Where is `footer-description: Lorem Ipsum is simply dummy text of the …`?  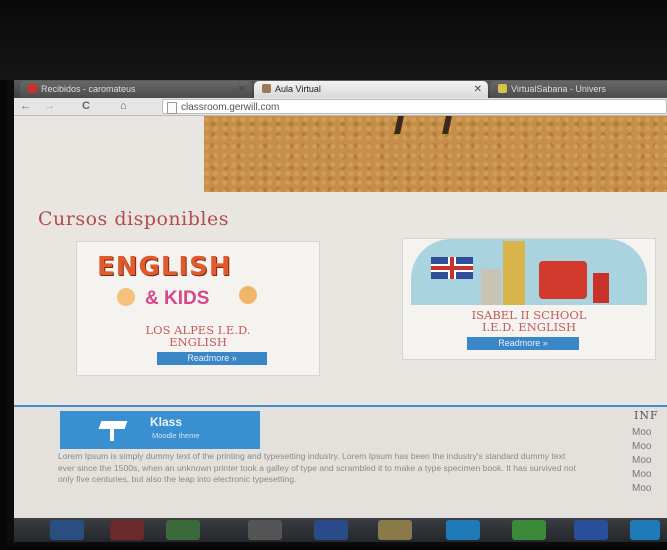 footer-description: Lorem Ipsum is simply dummy text of the … is located at coordinates (317, 467).